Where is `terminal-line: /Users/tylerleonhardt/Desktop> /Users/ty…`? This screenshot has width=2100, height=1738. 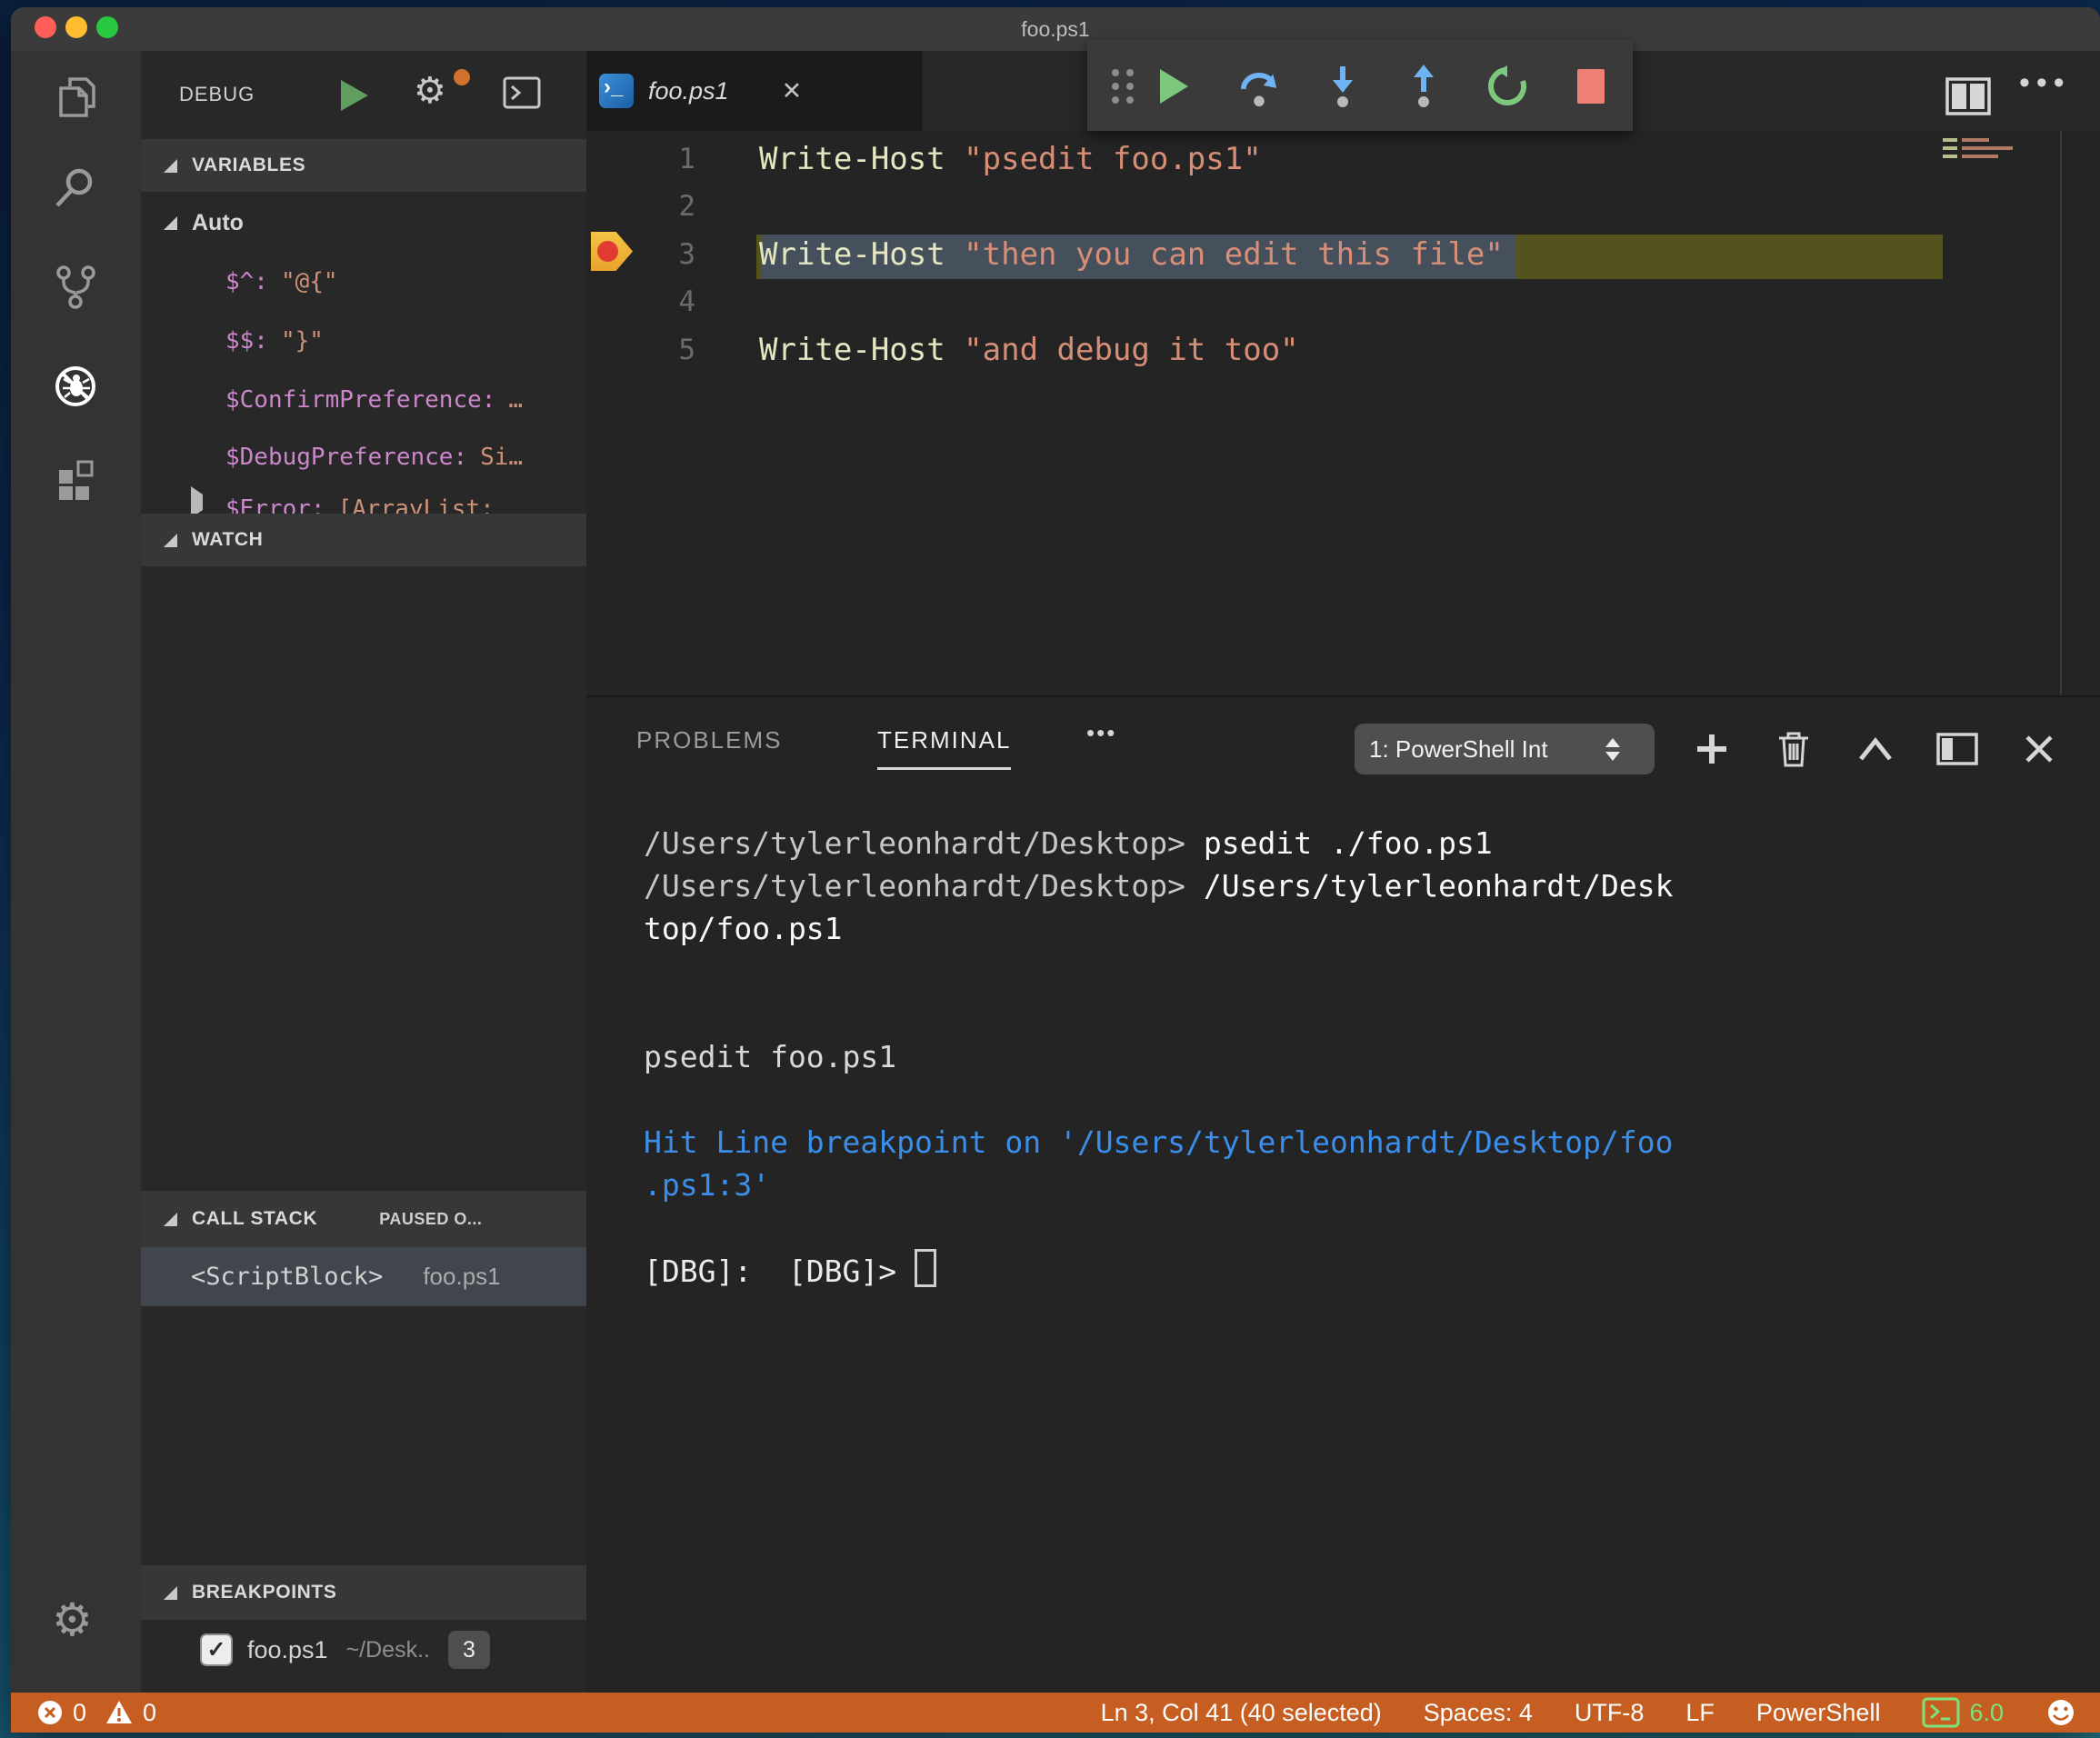 terminal-line: /Users/tylerleonhardt/Desktop> /Users/ty… is located at coordinates (1159, 886).